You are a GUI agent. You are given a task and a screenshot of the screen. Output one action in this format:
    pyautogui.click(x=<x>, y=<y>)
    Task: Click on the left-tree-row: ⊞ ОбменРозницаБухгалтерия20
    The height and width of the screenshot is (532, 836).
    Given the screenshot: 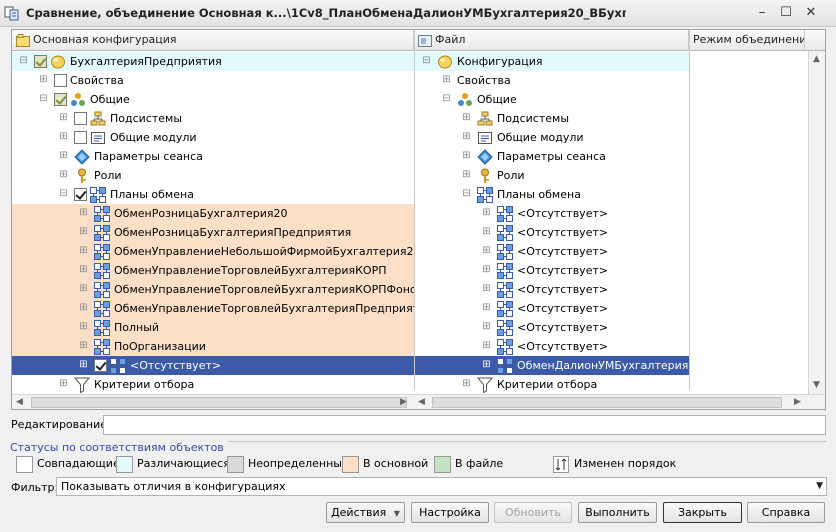 What is the action you would take?
    pyautogui.click(x=213, y=213)
    